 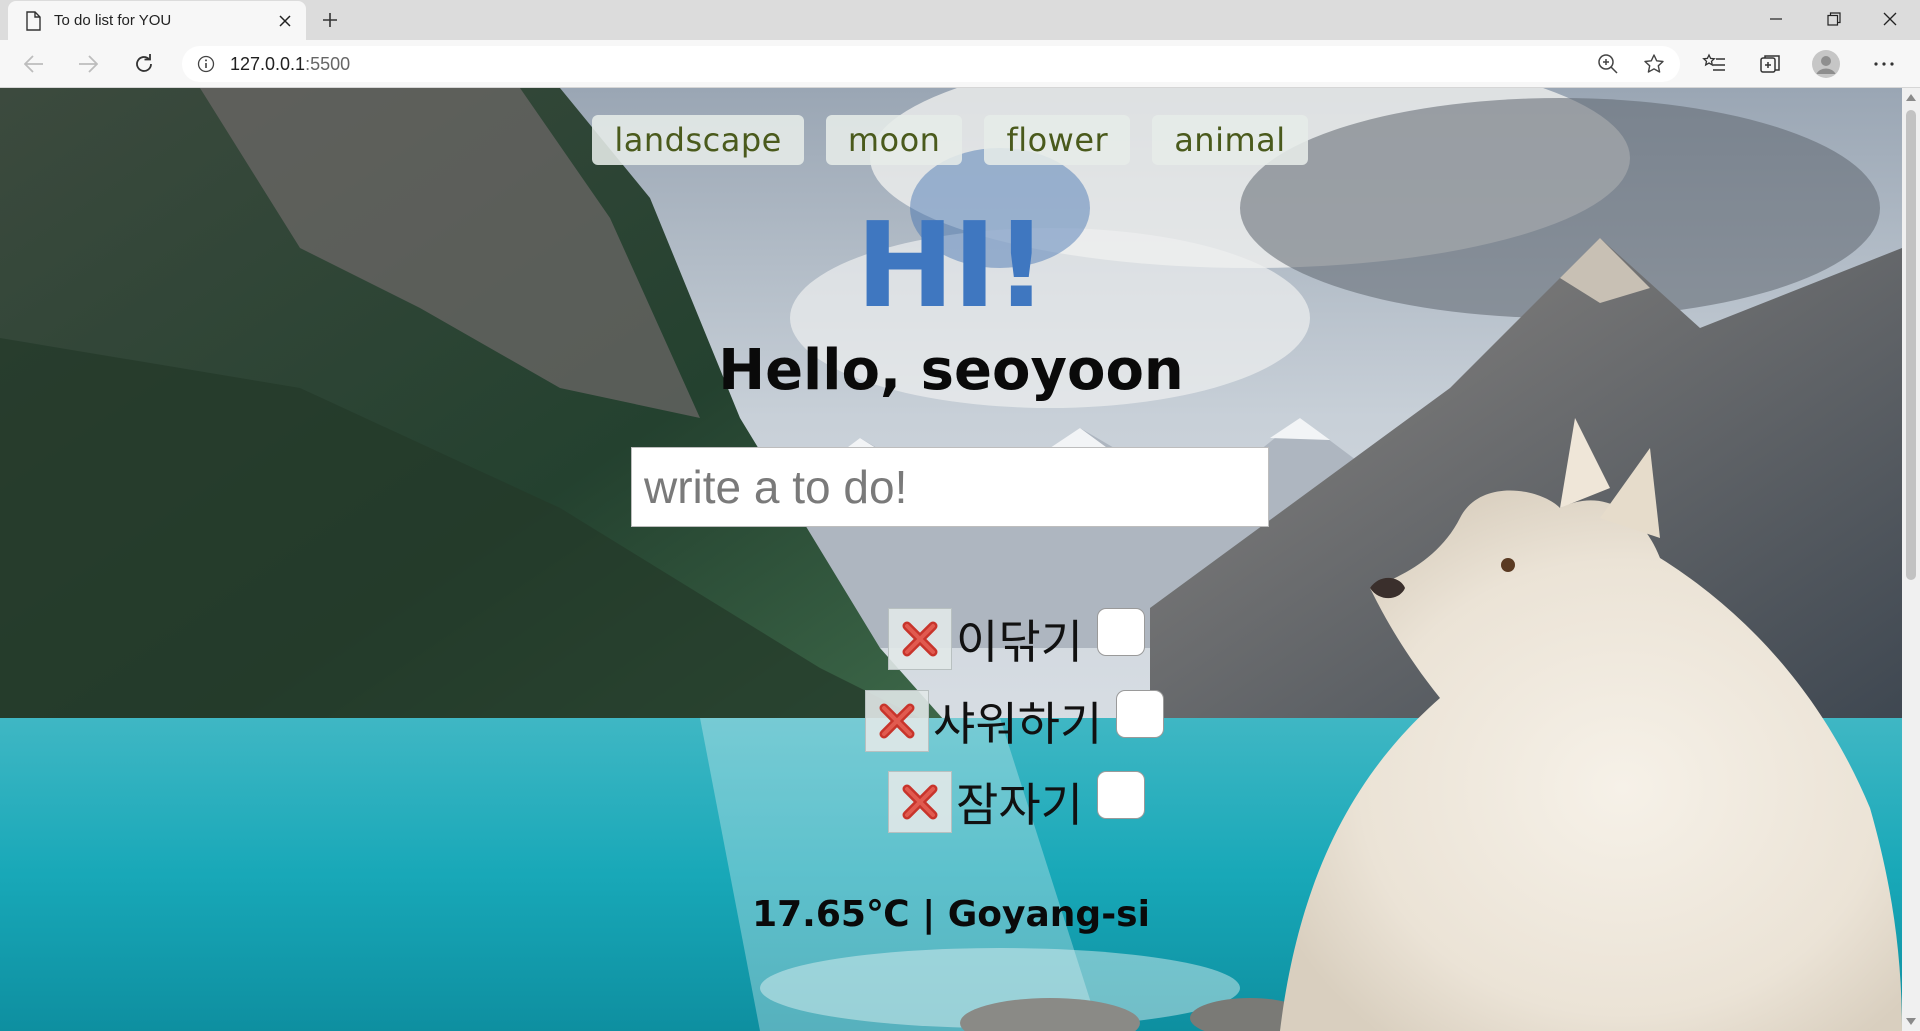 What do you see at coordinates (113, 20) in the screenshot?
I see `tab-title: To do list for YOU` at bounding box center [113, 20].